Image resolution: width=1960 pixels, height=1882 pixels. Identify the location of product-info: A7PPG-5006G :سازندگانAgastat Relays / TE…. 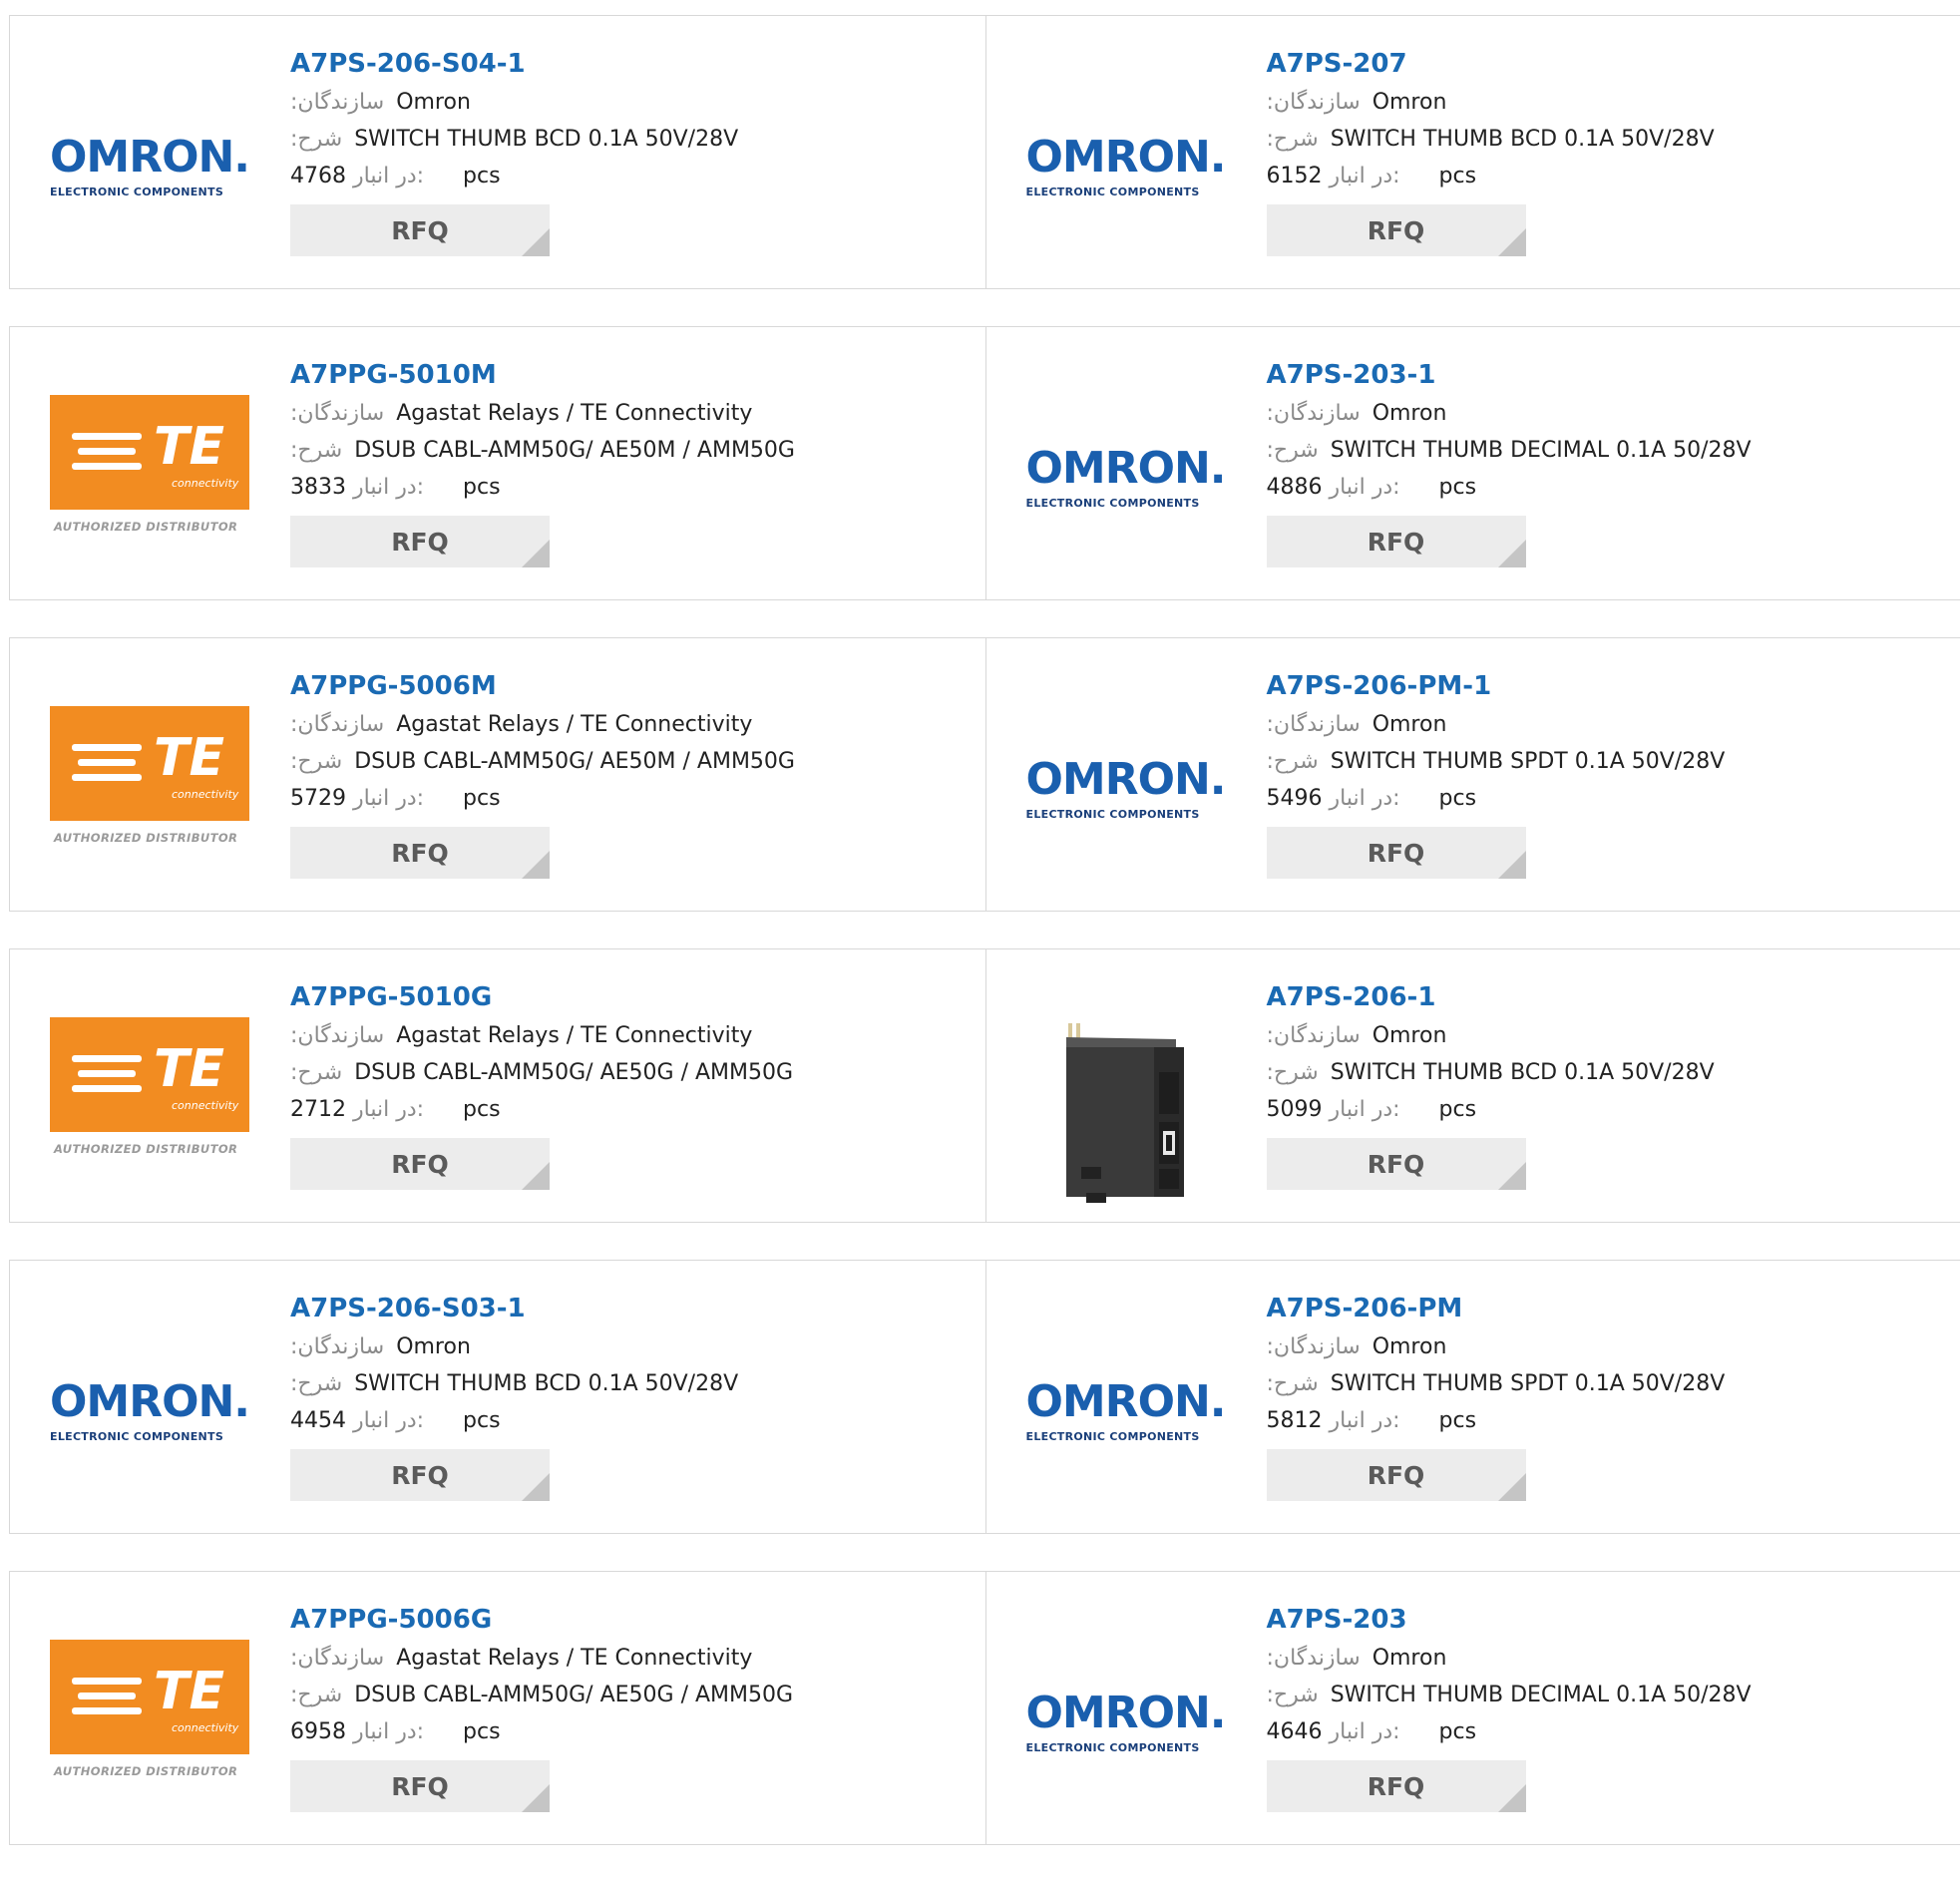
(609, 1706).